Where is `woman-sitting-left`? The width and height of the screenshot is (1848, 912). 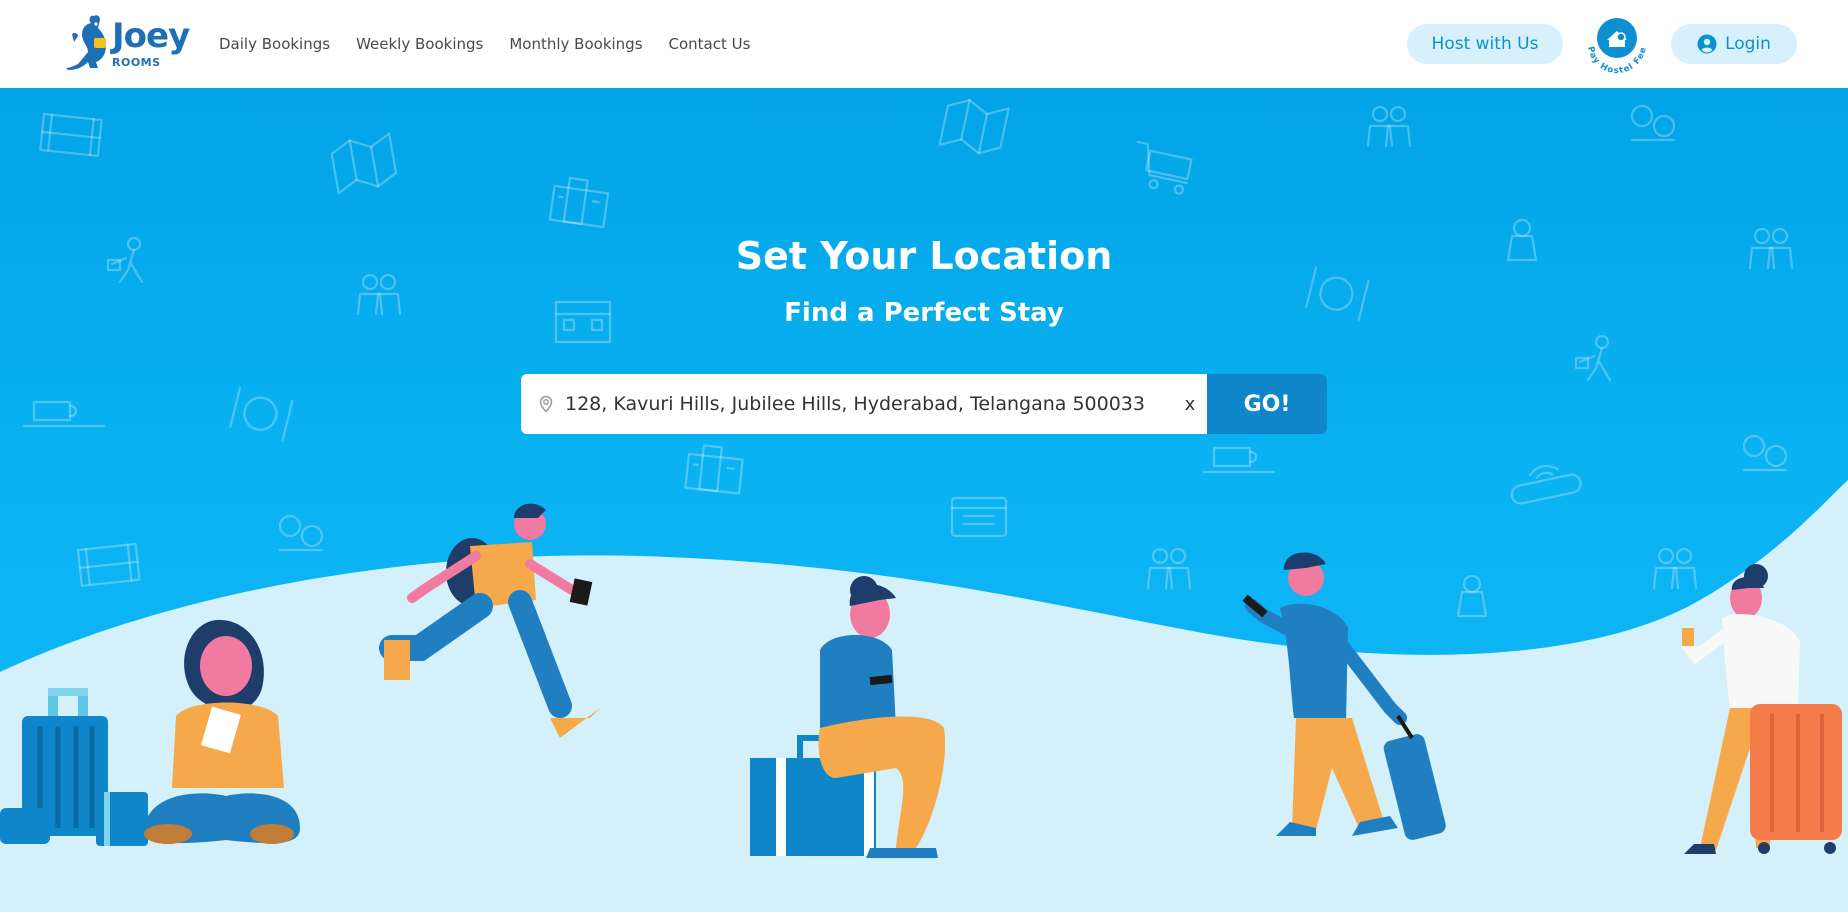
woman-sitting-left is located at coordinates (222, 731).